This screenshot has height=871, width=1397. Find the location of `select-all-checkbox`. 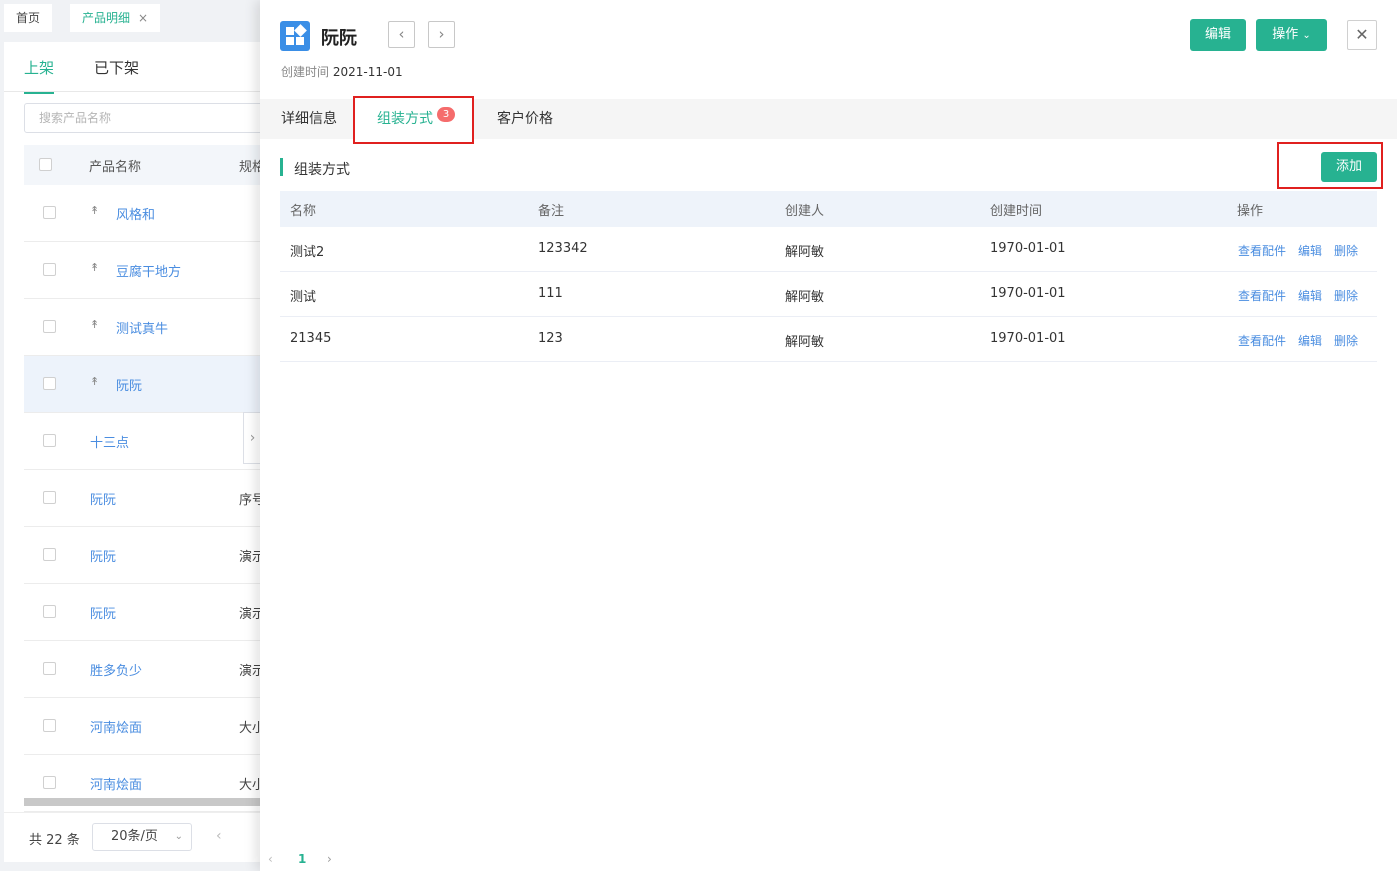

select-all-checkbox is located at coordinates (45, 164).